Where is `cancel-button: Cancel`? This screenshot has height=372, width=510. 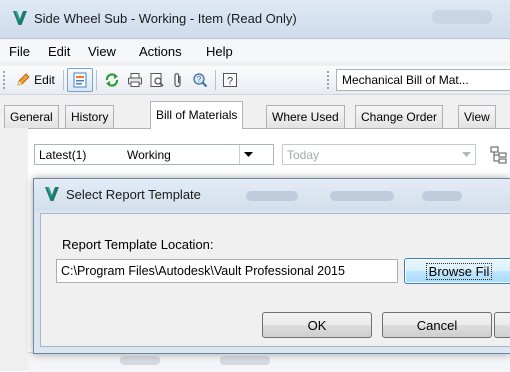 cancel-button: Cancel is located at coordinates (437, 325).